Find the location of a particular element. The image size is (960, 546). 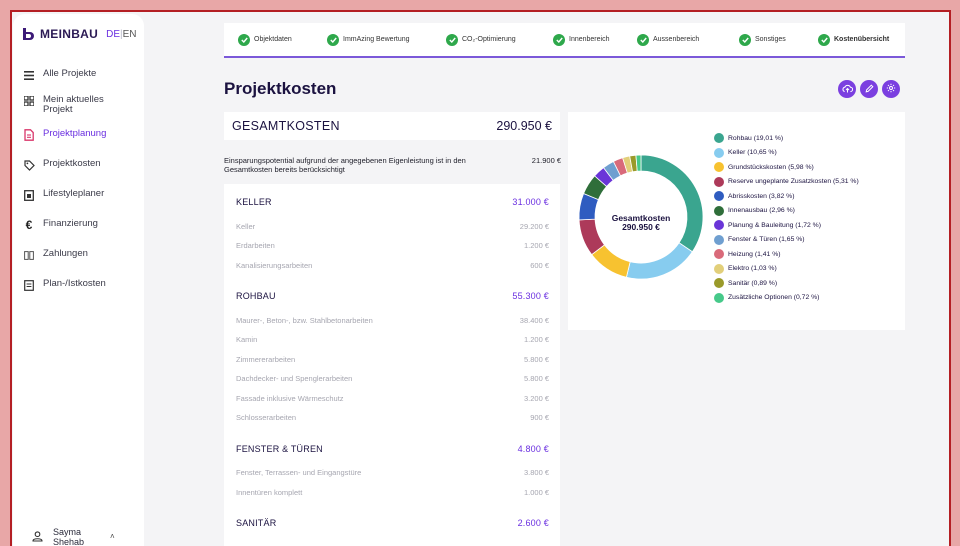

sidebar-item-lifestyleplaner: Lifestyleplaner is located at coordinates (63, 195).